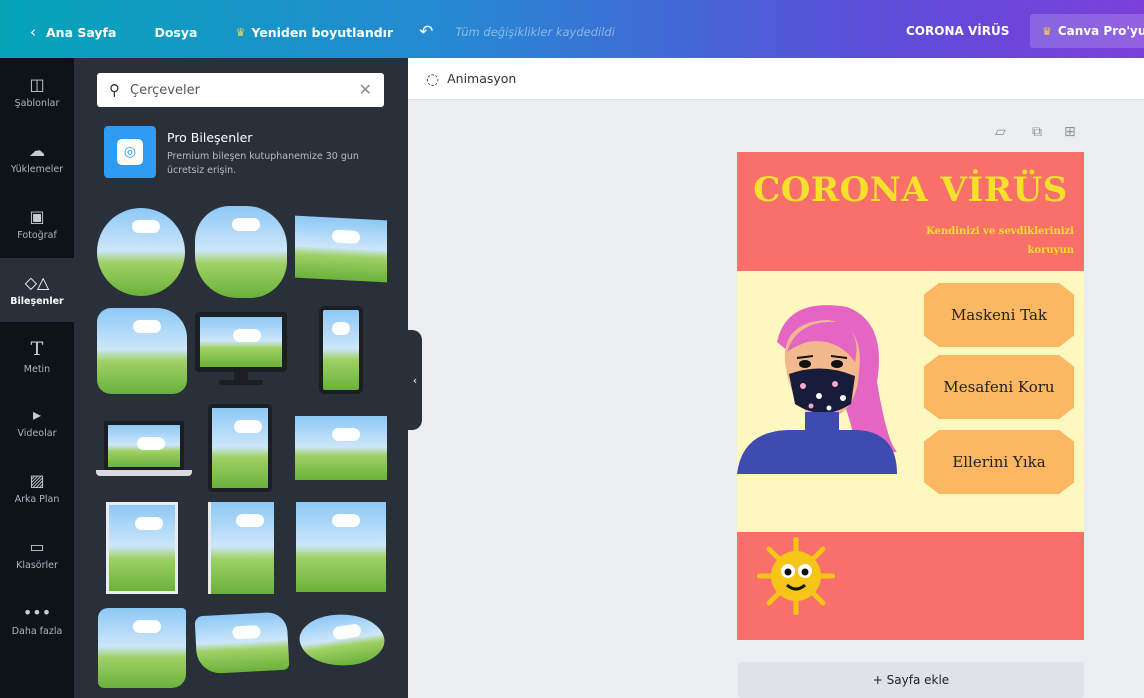  I want to click on rail-item-label: Metin, so click(37, 369).